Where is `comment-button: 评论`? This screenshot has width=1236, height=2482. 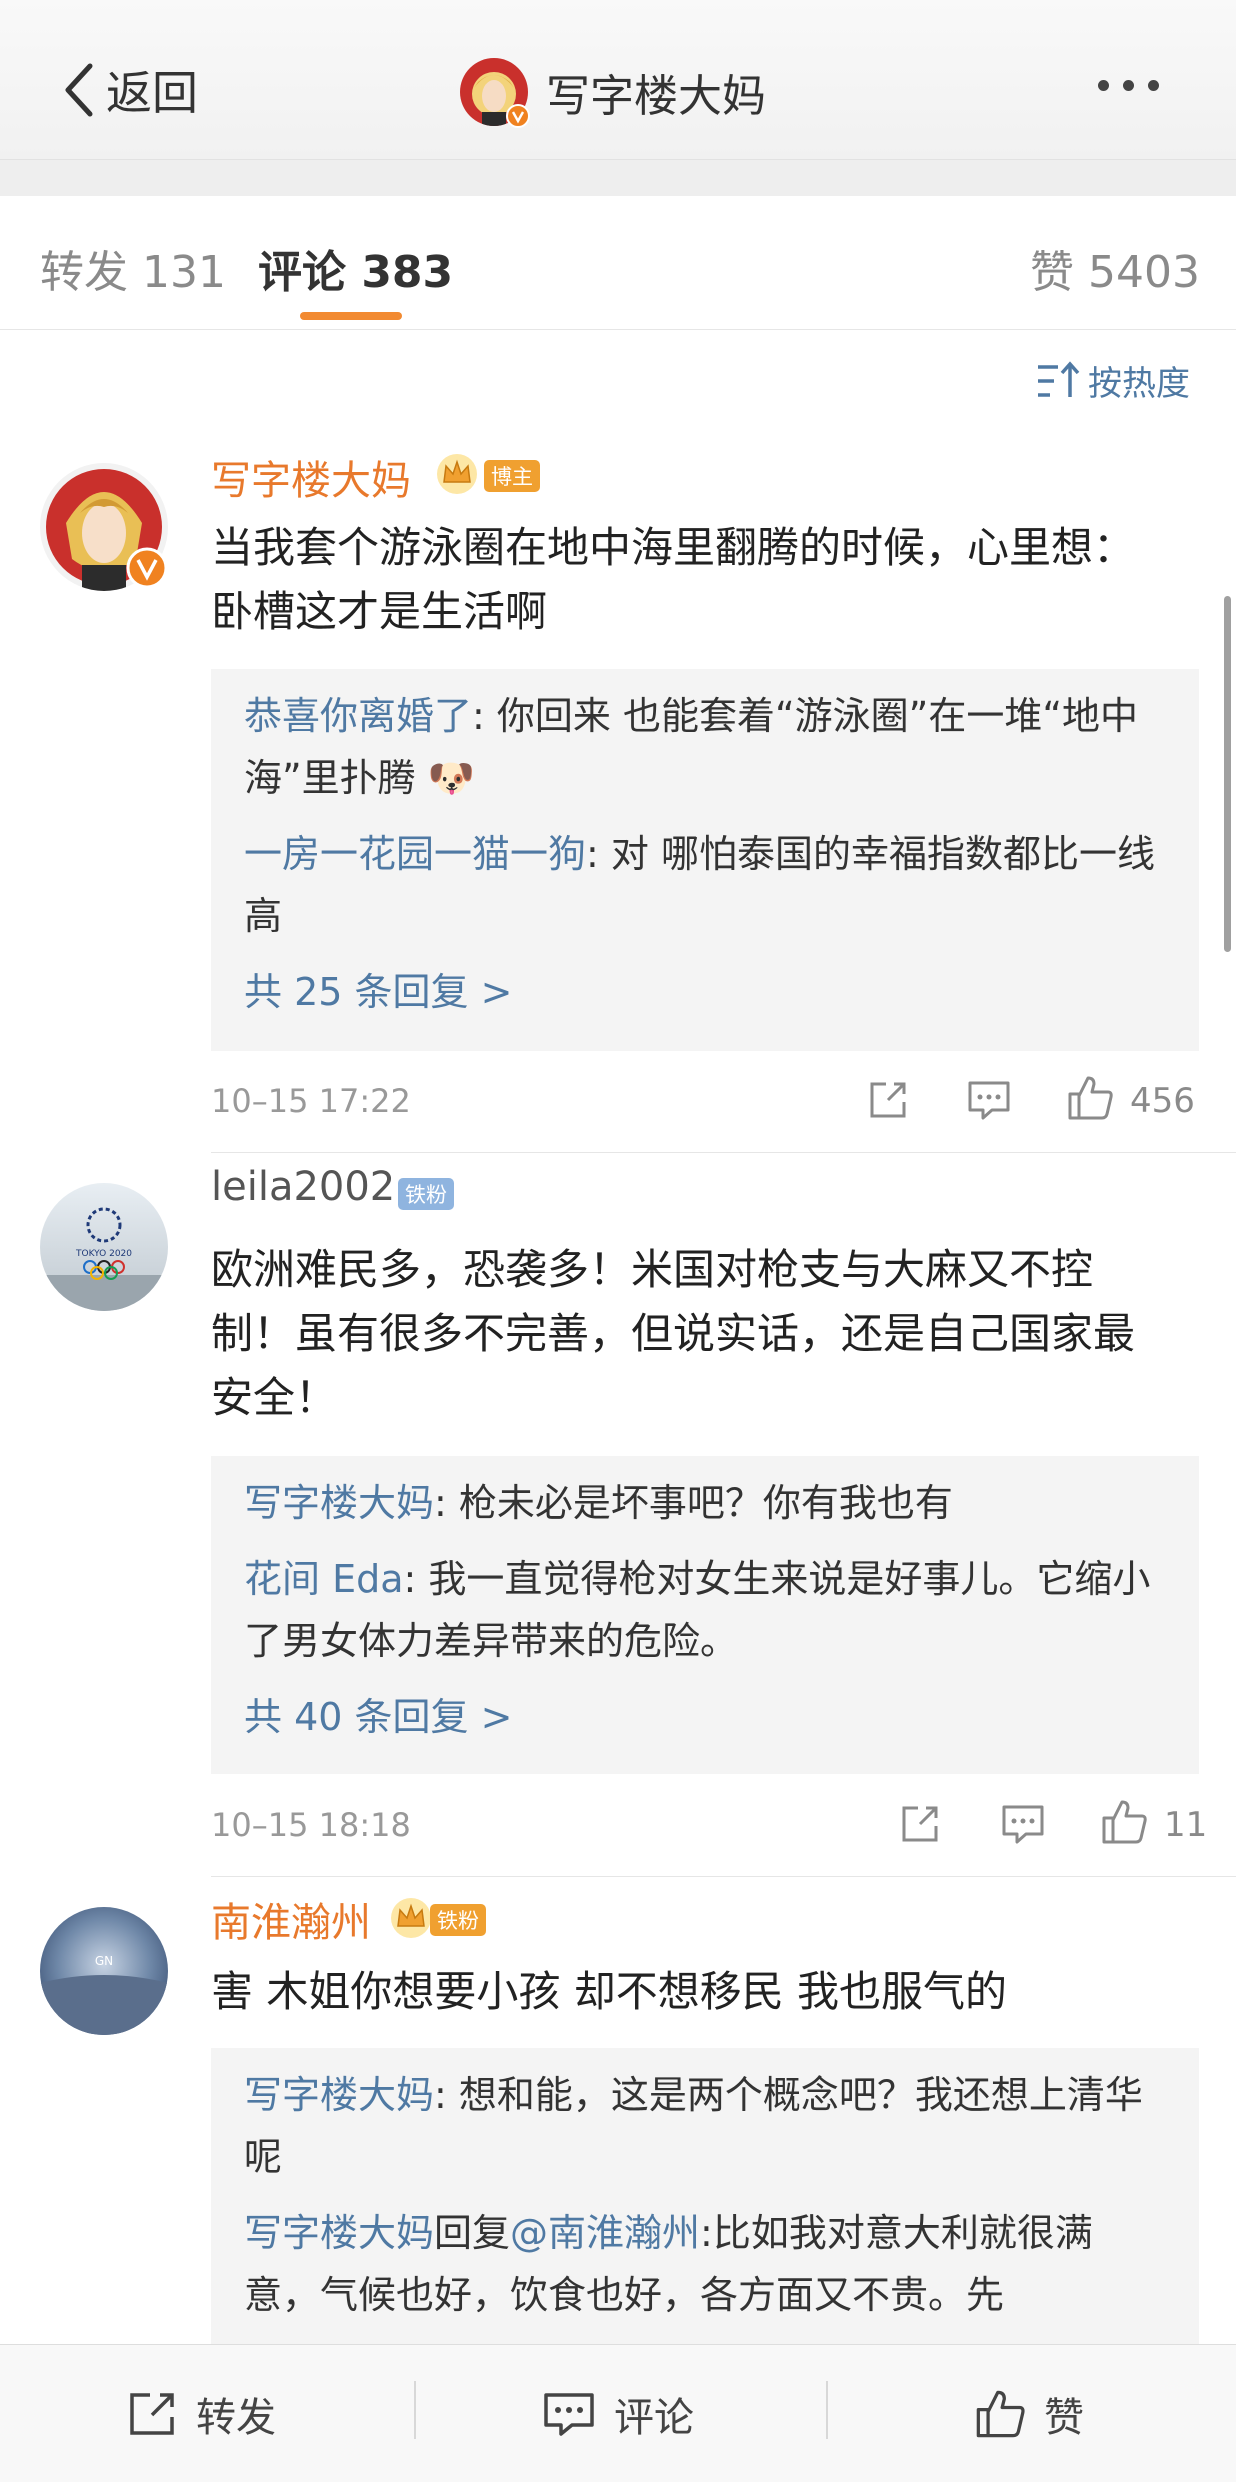
comment-button: 评论 is located at coordinates (618, 2413).